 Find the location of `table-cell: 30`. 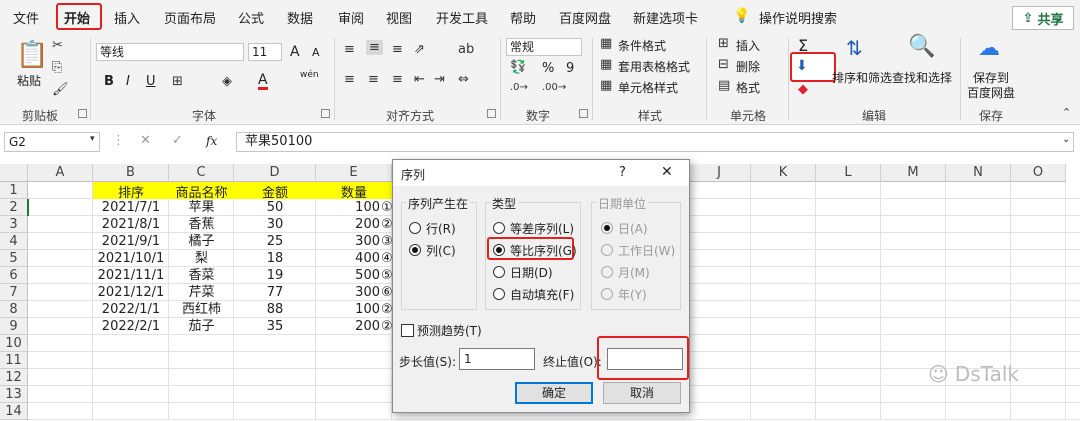

table-cell: 30 is located at coordinates (275, 224).